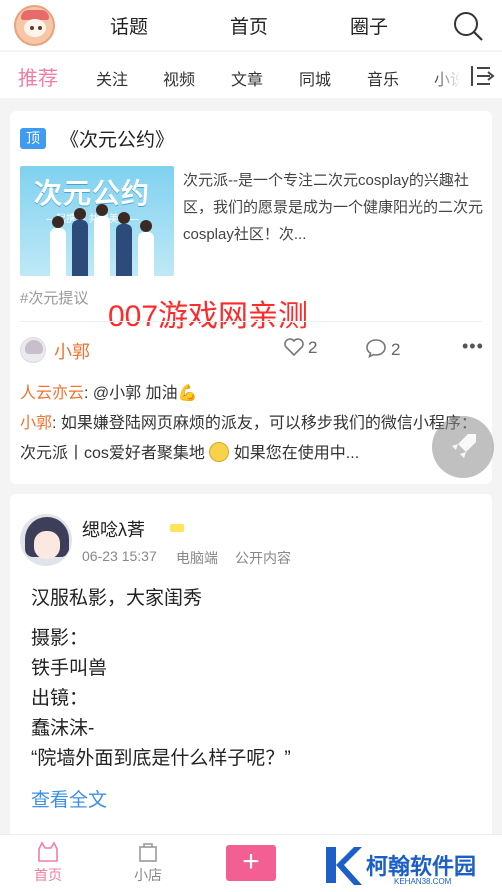 This screenshot has height=892, width=502. What do you see at coordinates (72, 351) in the screenshot?
I see `author-name: 小郭` at bounding box center [72, 351].